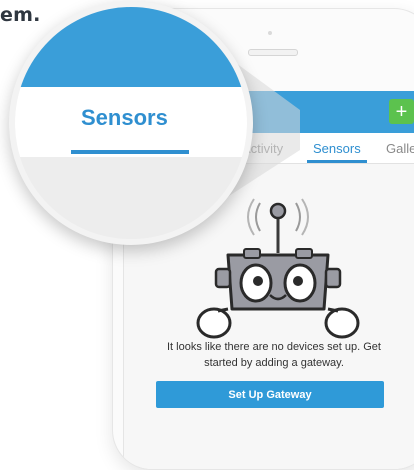 The width and height of the screenshot is (414, 470). I want to click on phone-sensor, so click(270, 33).